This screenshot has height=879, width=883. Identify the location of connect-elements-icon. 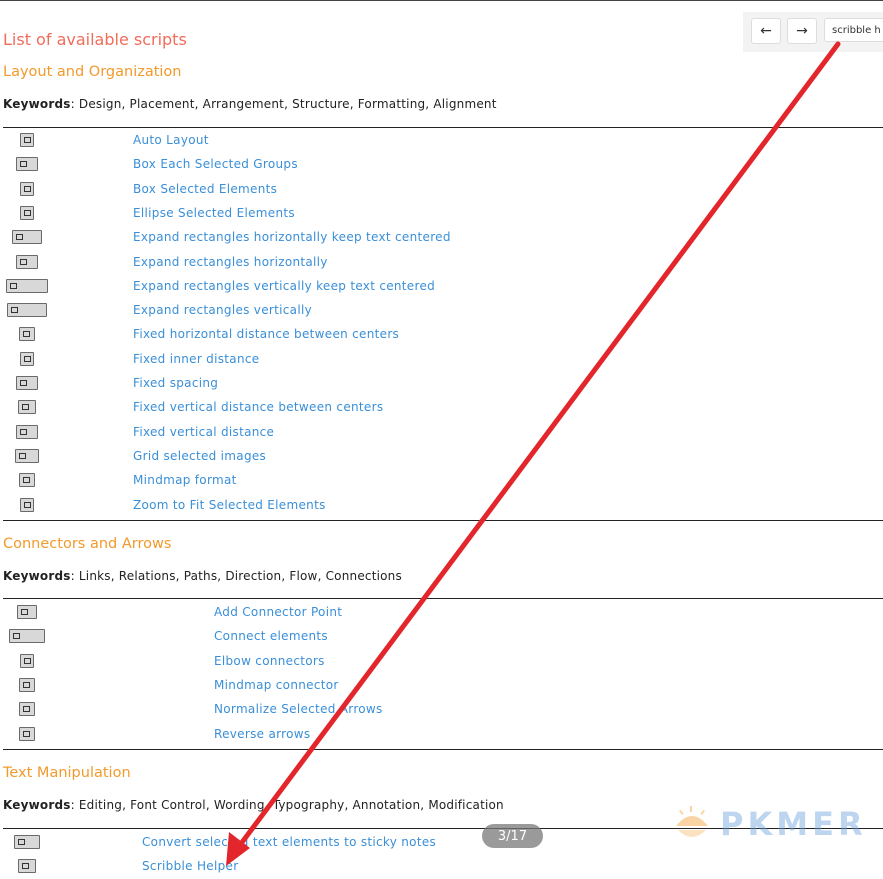
(27, 636).